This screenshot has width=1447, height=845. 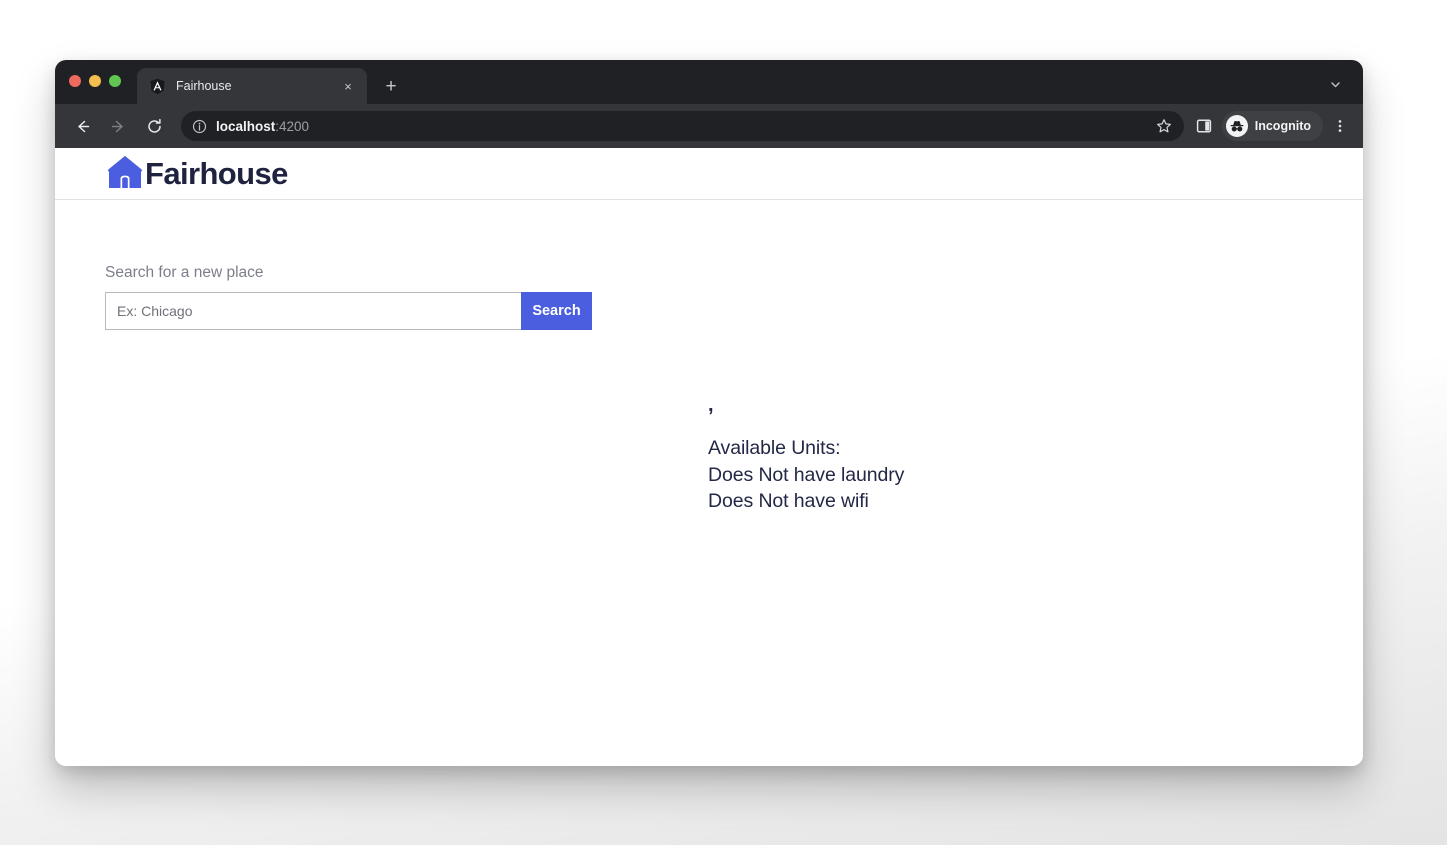 I want to click on minimize-window-button, so click(x=95, y=81).